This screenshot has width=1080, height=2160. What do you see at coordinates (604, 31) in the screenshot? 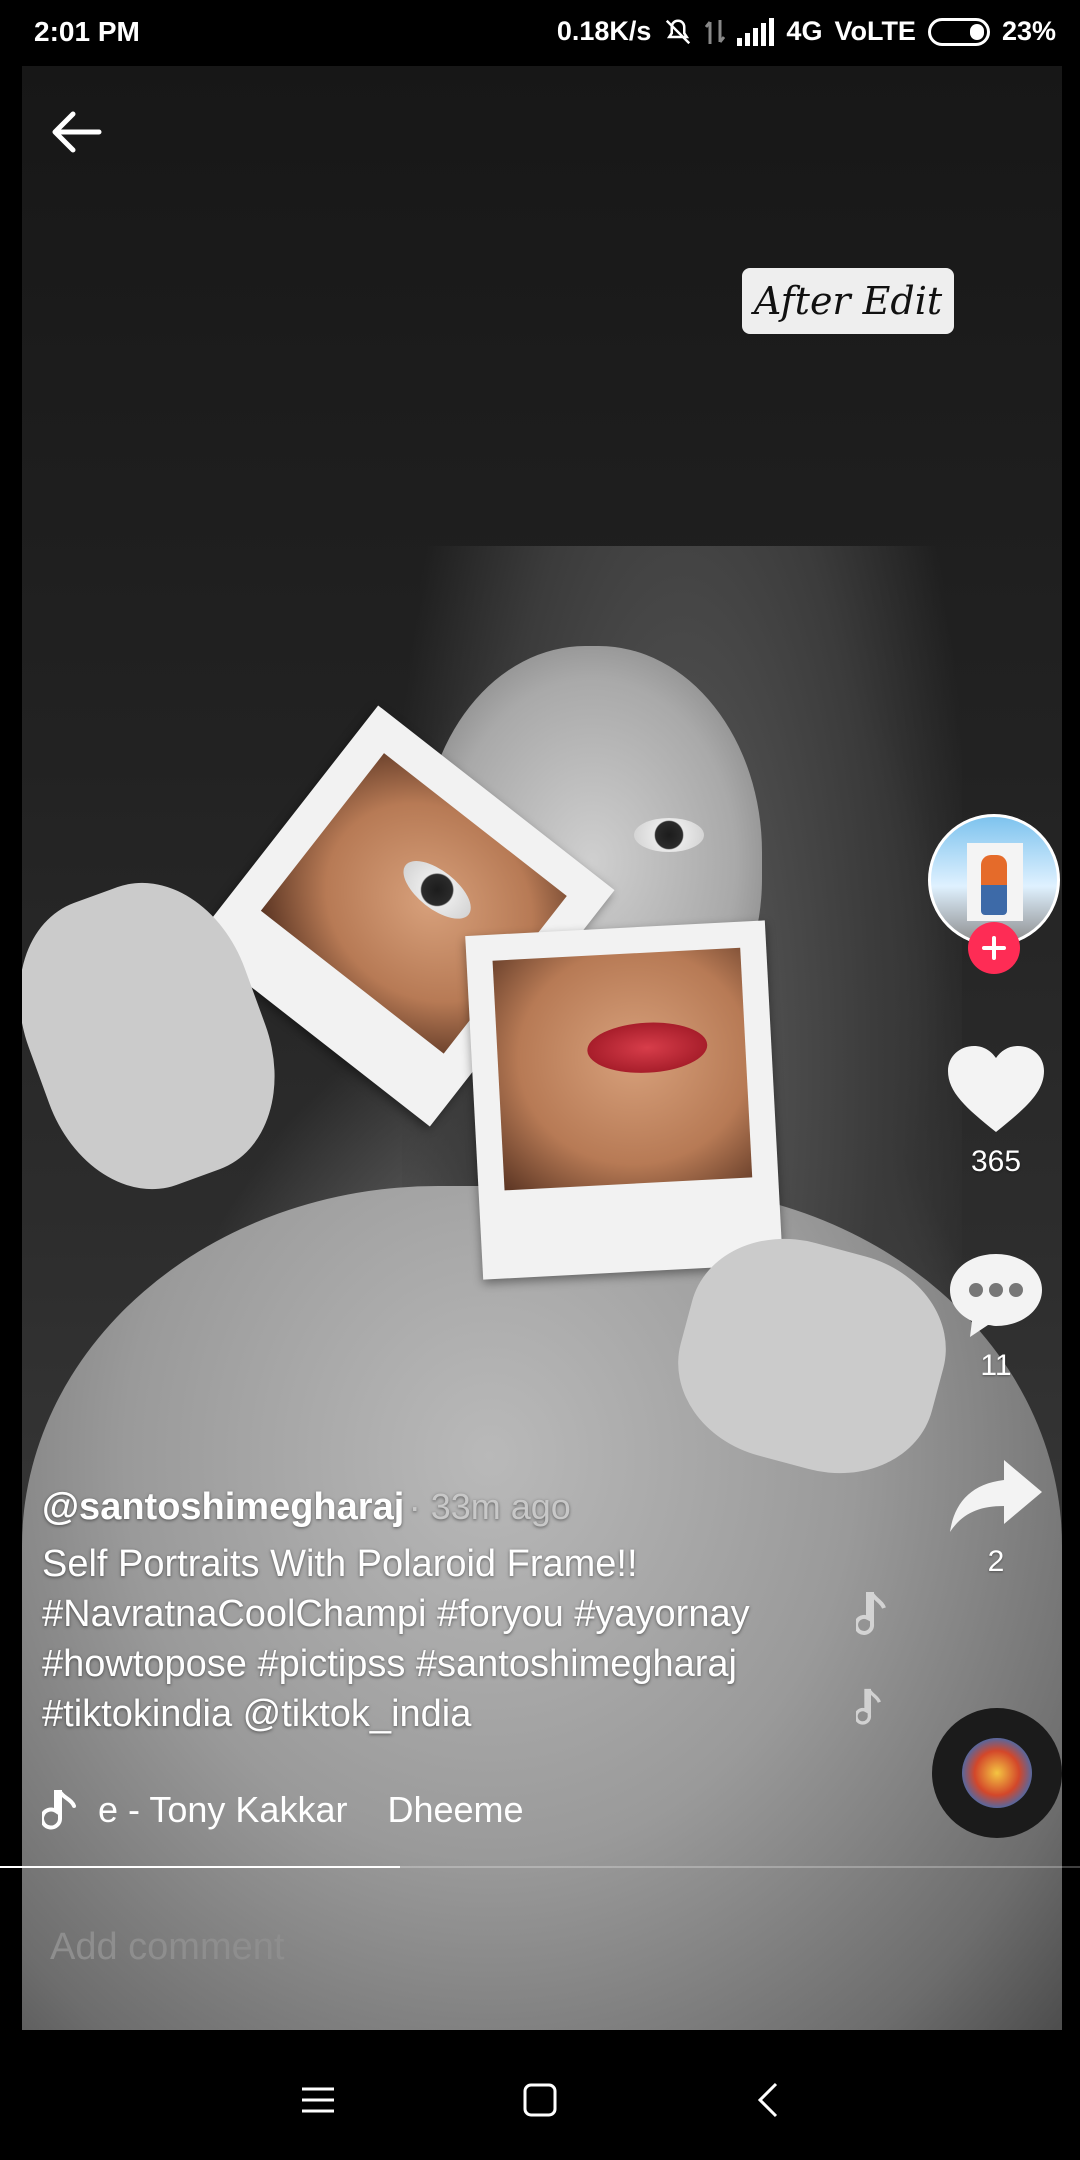
I see `network-speed: 0.18K/s` at bounding box center [604, 31].